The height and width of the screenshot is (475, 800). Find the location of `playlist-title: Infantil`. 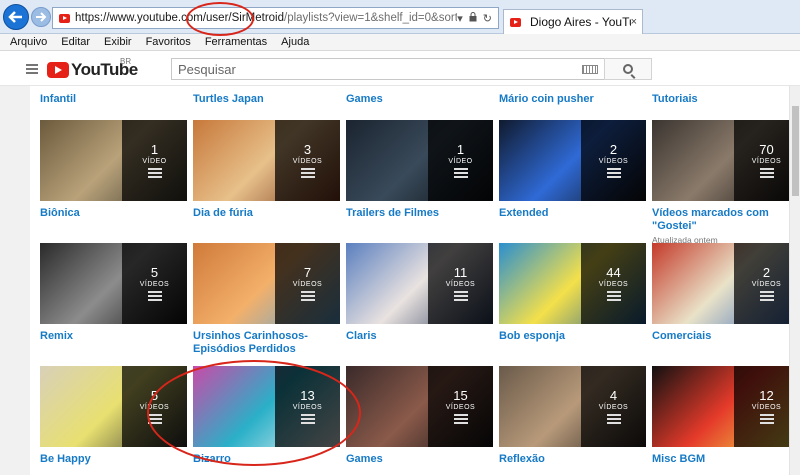

playlist-title: Infantil is located at coordinates (58, 99).